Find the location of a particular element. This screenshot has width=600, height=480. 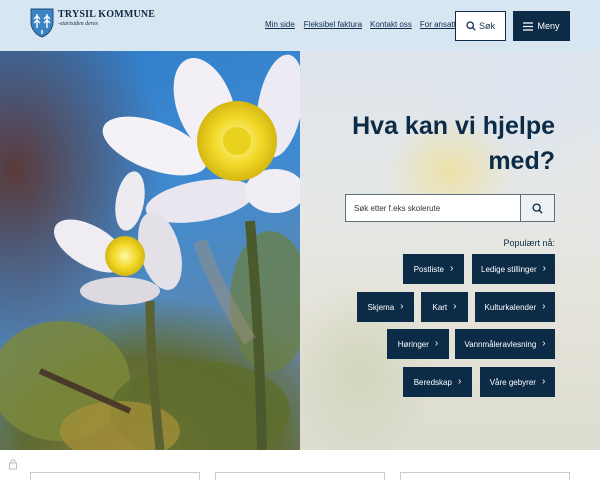

chip-label: Beredskap is located at coordinates (432, 382).